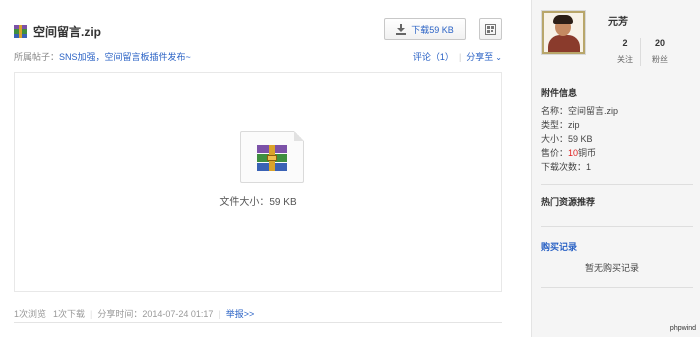 This screenshot has height=337, width=700. Describe the element at coordinates (660, 51) in the screenshot. I see `fans-stat: 20 粉丝` at that location.